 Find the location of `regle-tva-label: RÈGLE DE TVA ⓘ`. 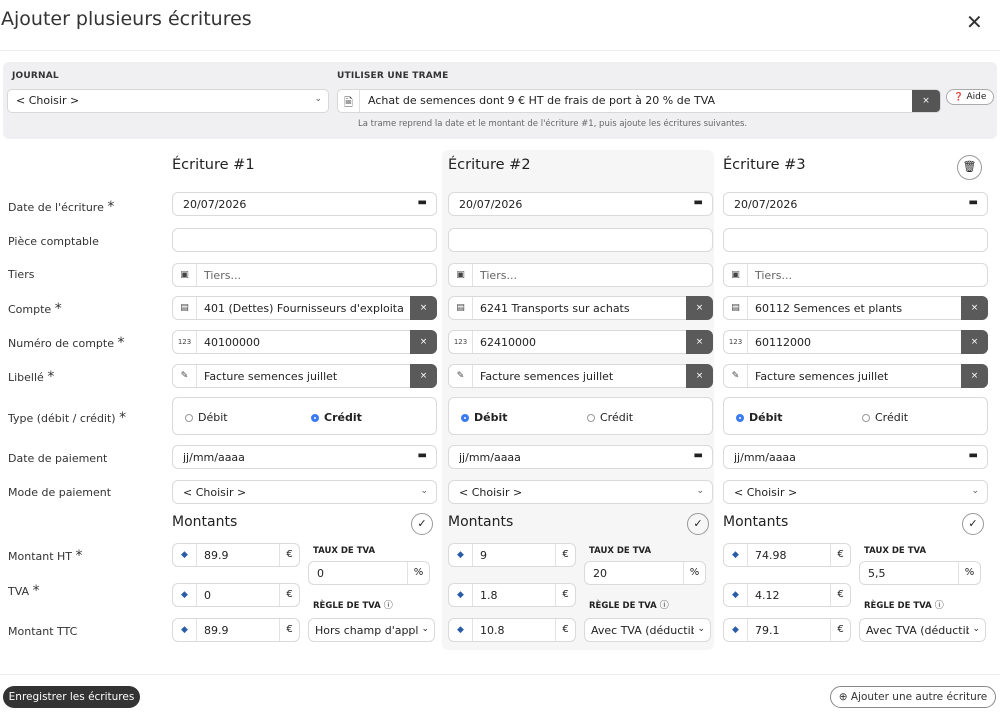

regle-tva-label: RÈGLE DE TVA ⓘ is located at coordinates (629, 606).